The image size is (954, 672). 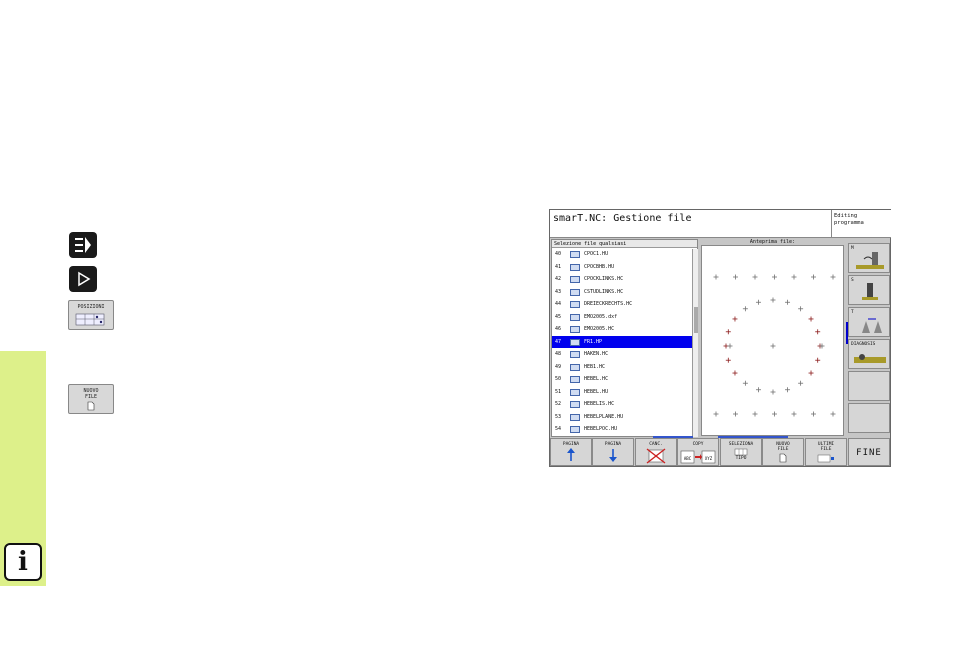 I want to click on side-softkey-s: S, so click(x=869, y=290).